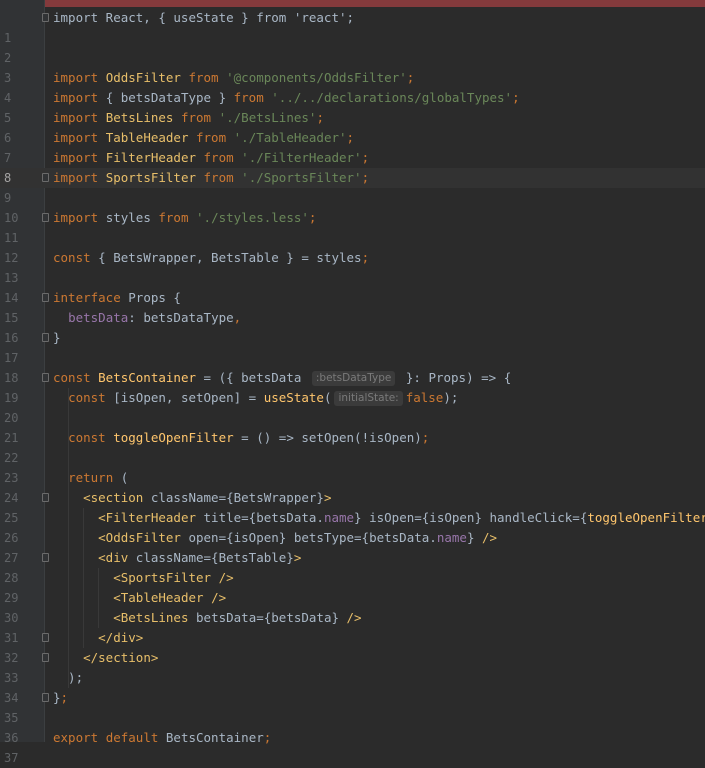  What do you see at coordinates (11, 678) in the screenshot?
I see `line-number: 33` at bounding box center [11, 678].